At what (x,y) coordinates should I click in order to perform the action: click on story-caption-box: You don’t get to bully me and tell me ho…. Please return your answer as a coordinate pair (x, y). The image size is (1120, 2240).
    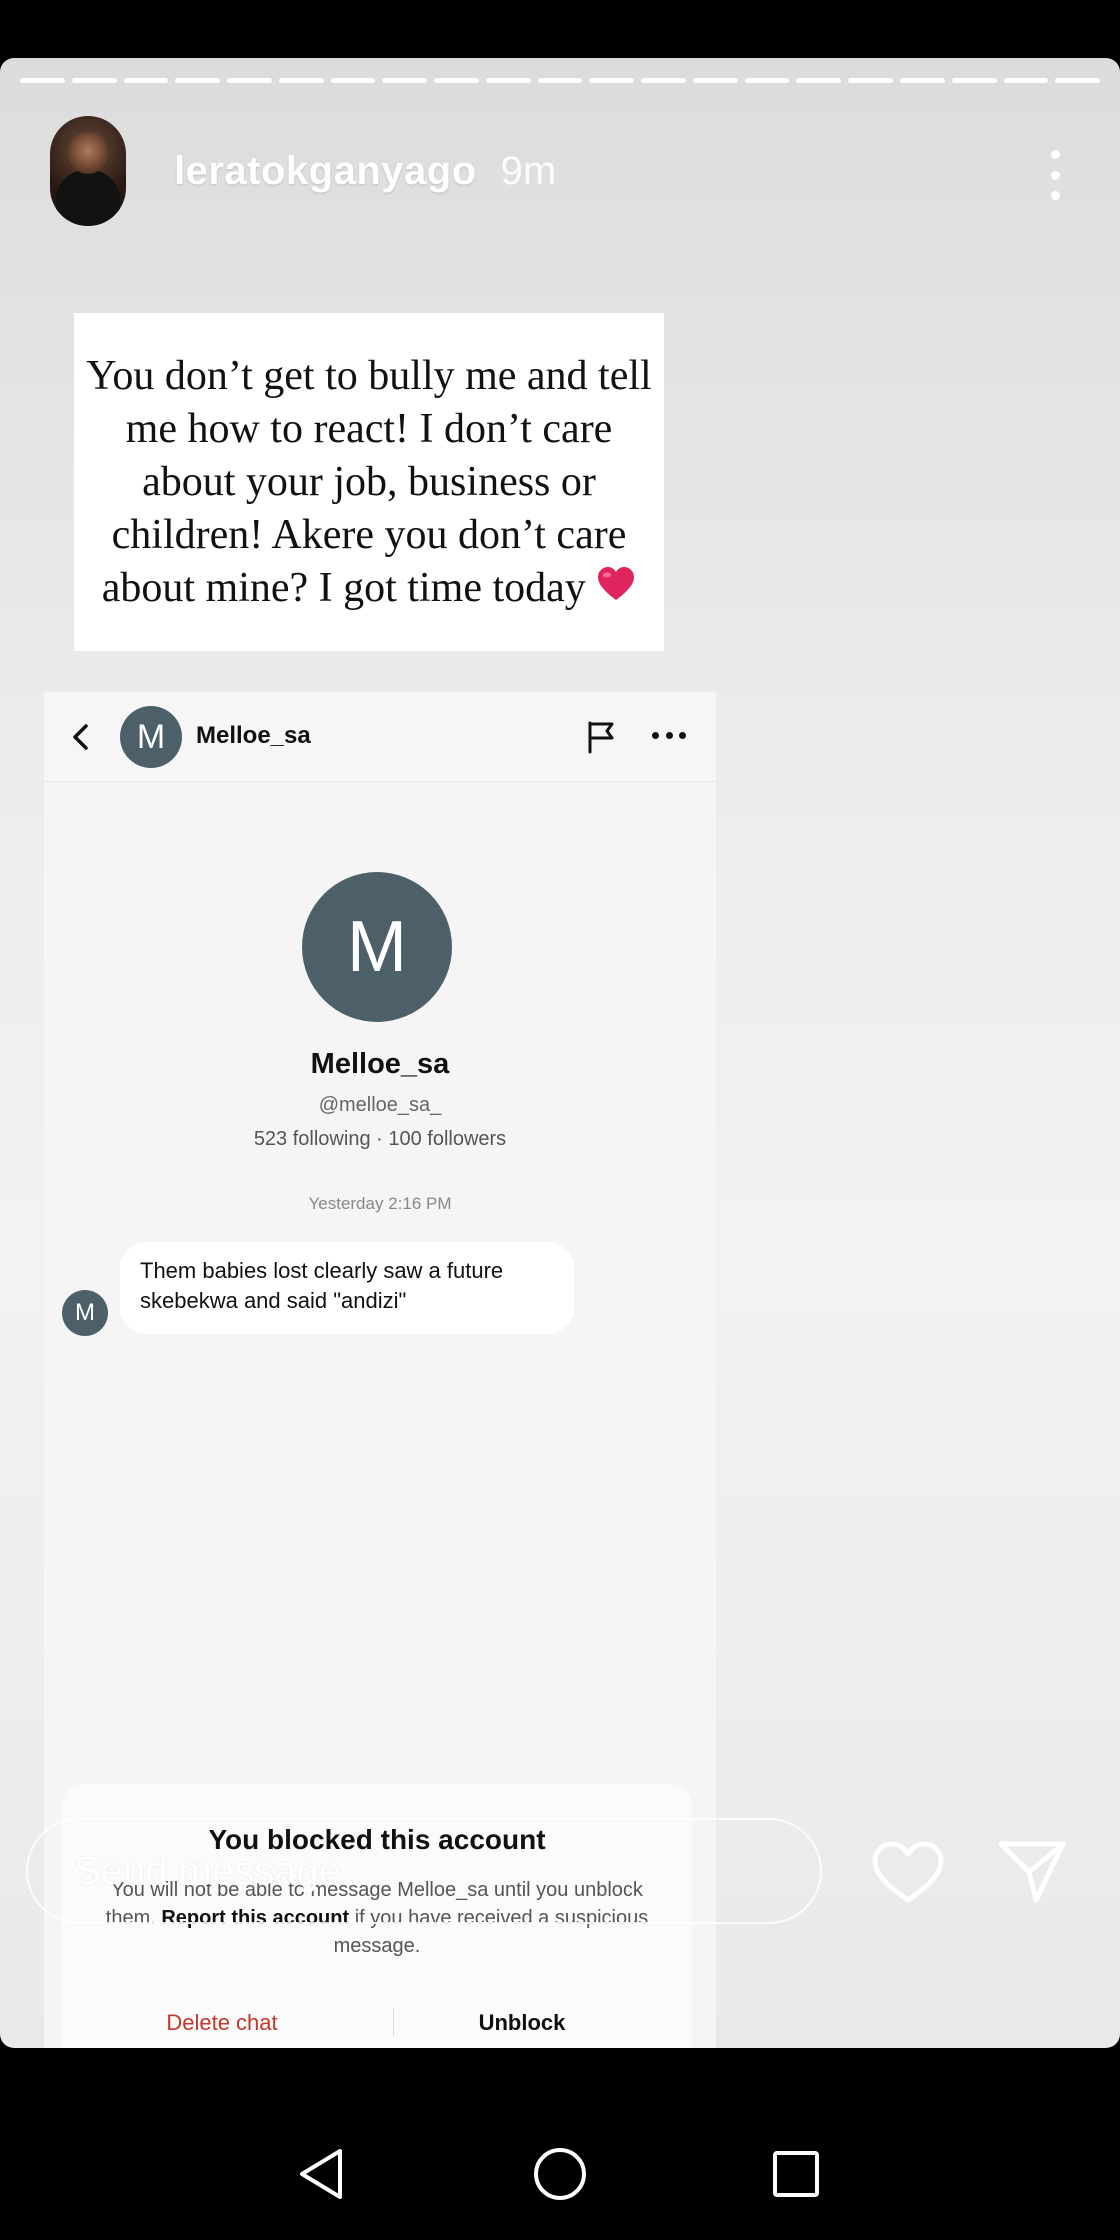
    Looking at the image, I should click on (369, 482).